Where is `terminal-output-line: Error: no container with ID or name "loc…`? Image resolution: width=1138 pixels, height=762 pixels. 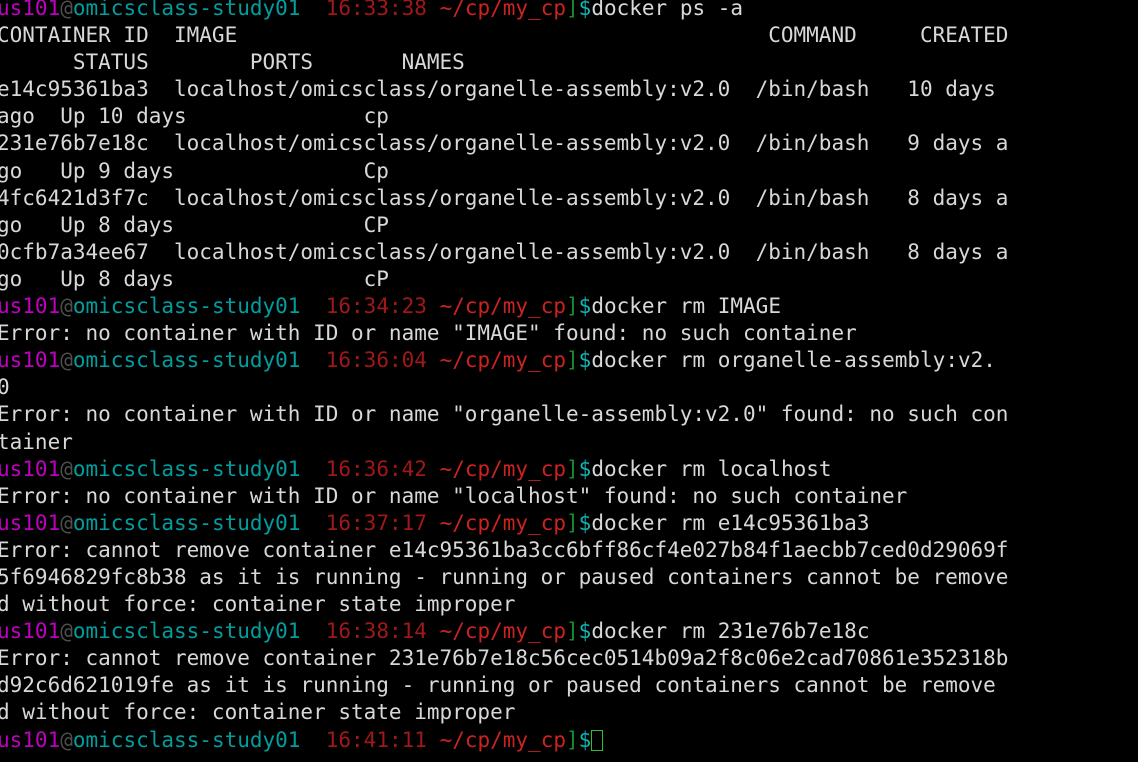 terminal-output-line: Error: no container with ID or name "loc… is located at coordinates (569, 496).